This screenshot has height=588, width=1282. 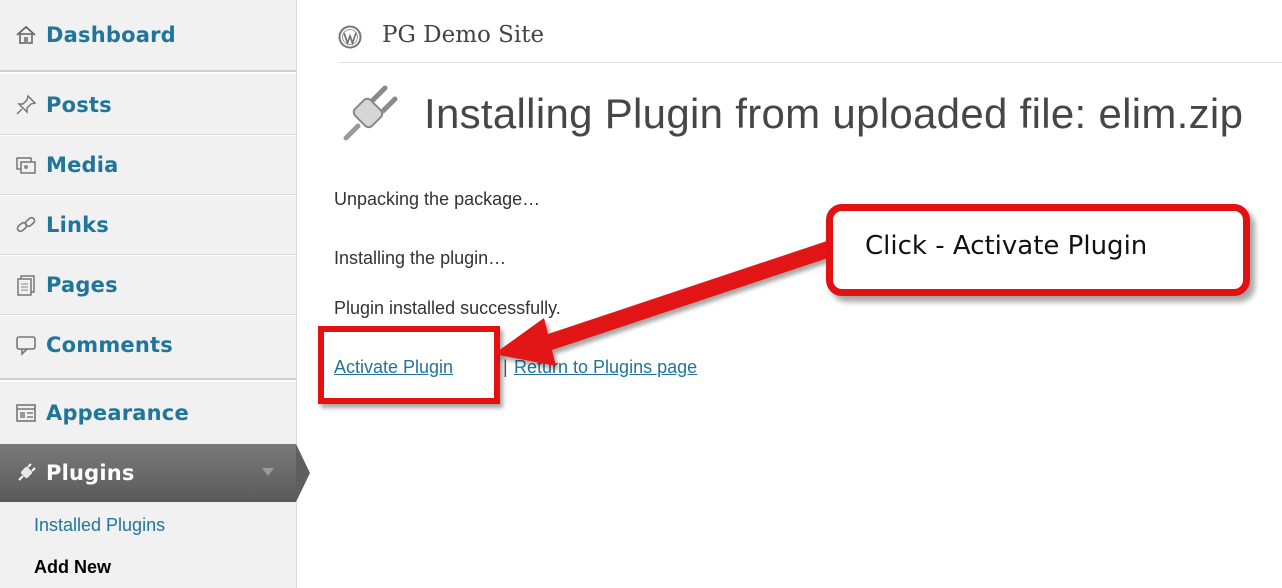 What do you see at coordinates (26, 165) in the screenshot?
I see `media-icon` at bounding box center [26, 165].